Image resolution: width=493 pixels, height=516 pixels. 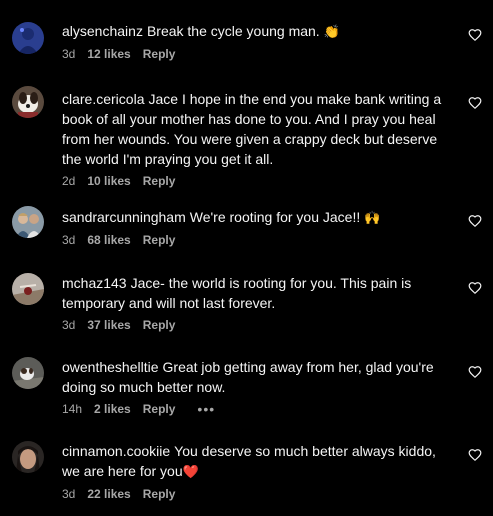 I want to click on comment-username: alysenchainz, so click(x=102, y=31).